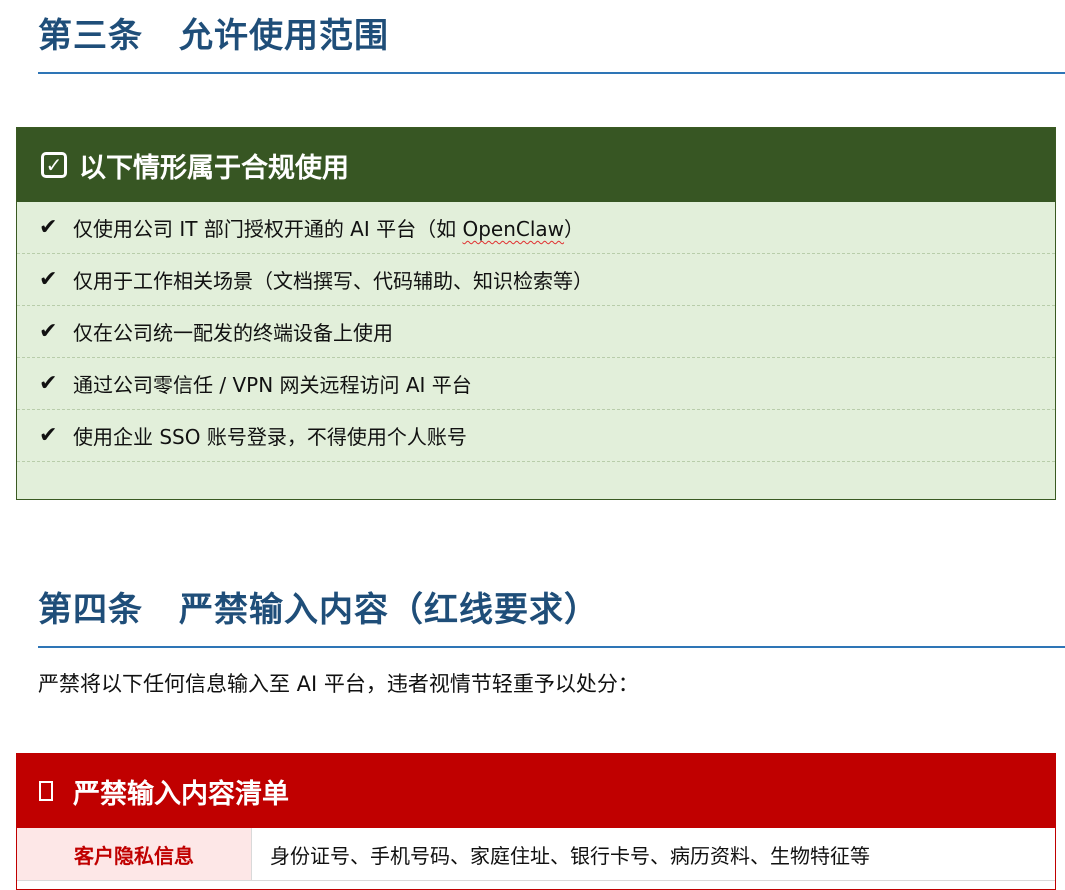 The width and height of the screenshot is (1065, 890). Describe the element at coordinates (551, 42) in the screenshot. I see `section-3-heading: 第三条 允许使用范围` at that location.